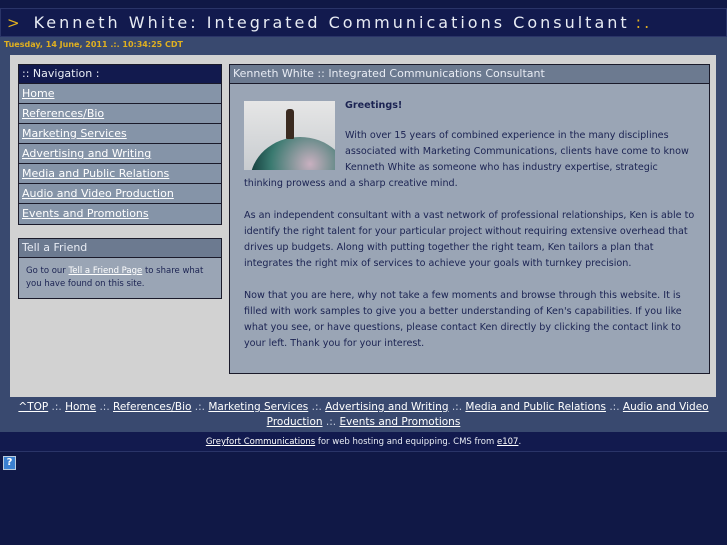 This screenshot has height=545, width=727. I want to click on footer-home: Home, so click(80, 407).